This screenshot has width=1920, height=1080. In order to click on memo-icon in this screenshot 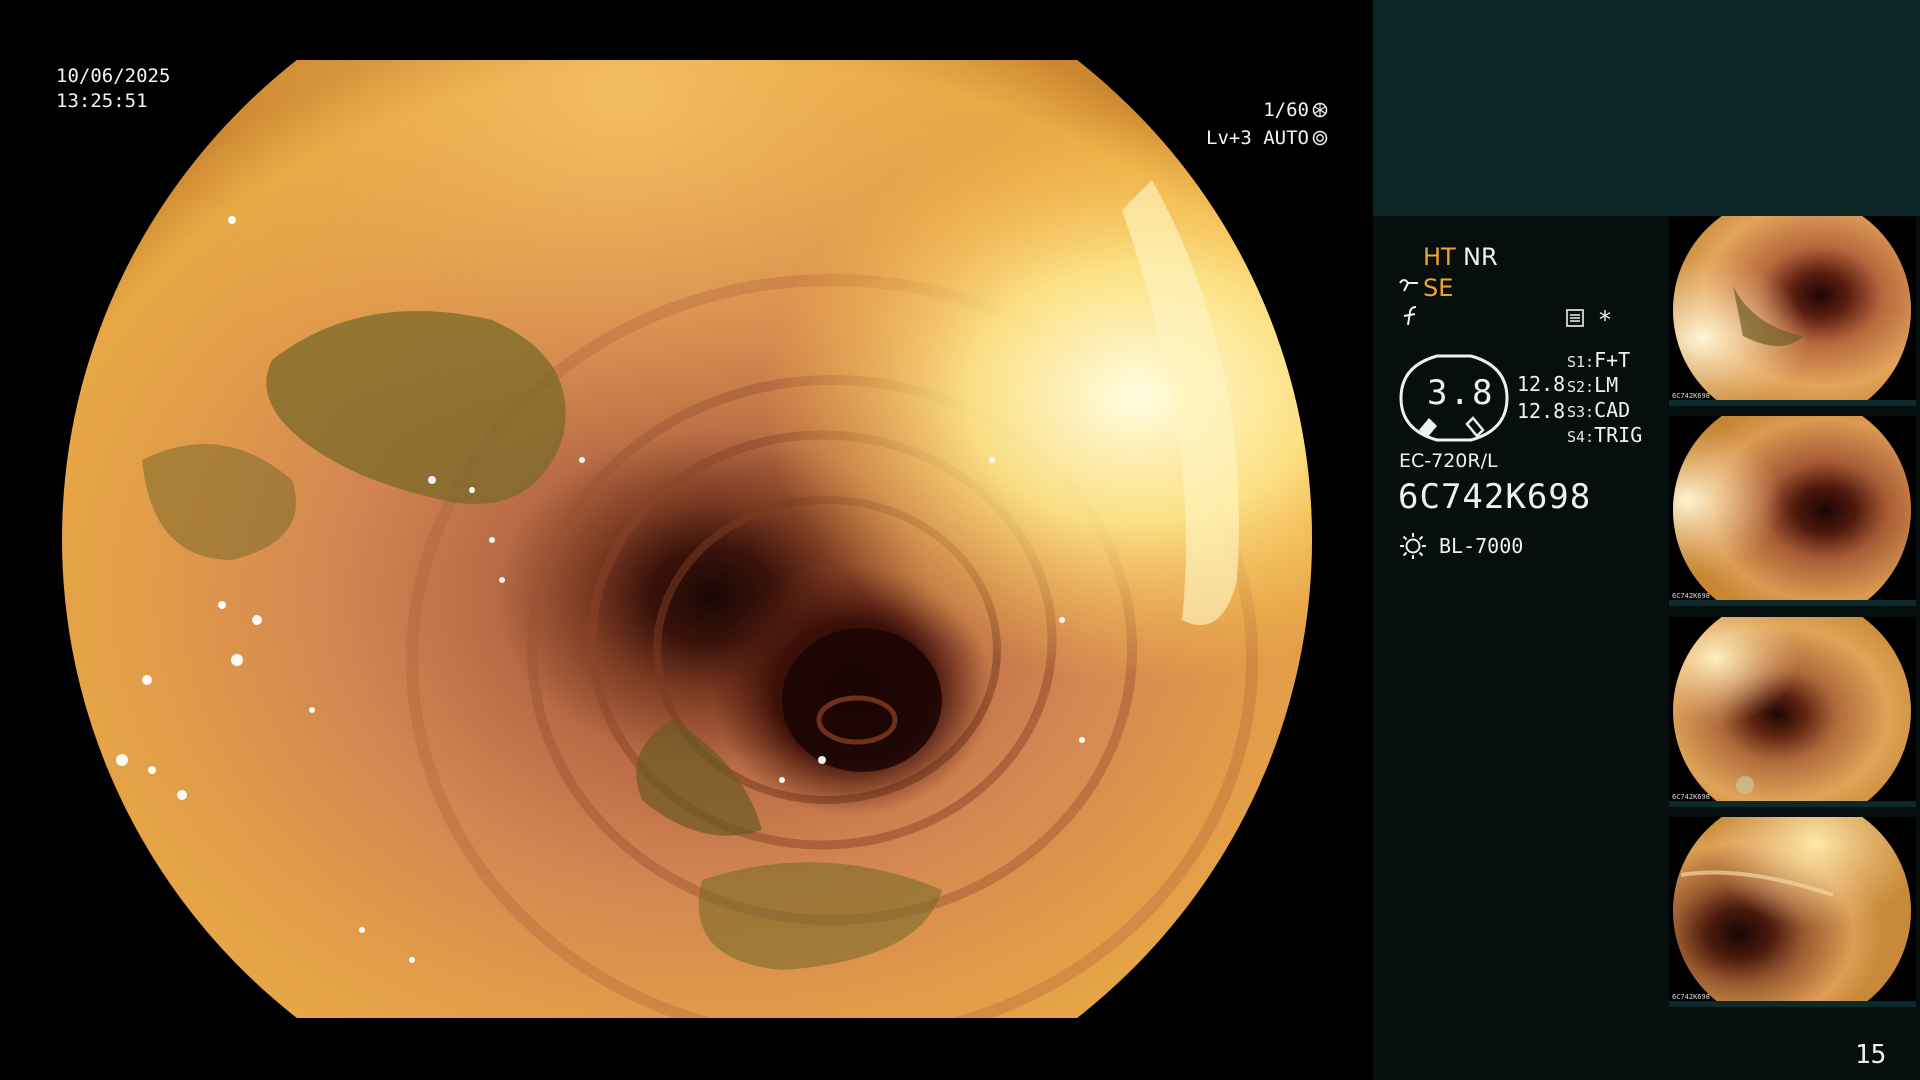, I will do `click(1575, 318)`.